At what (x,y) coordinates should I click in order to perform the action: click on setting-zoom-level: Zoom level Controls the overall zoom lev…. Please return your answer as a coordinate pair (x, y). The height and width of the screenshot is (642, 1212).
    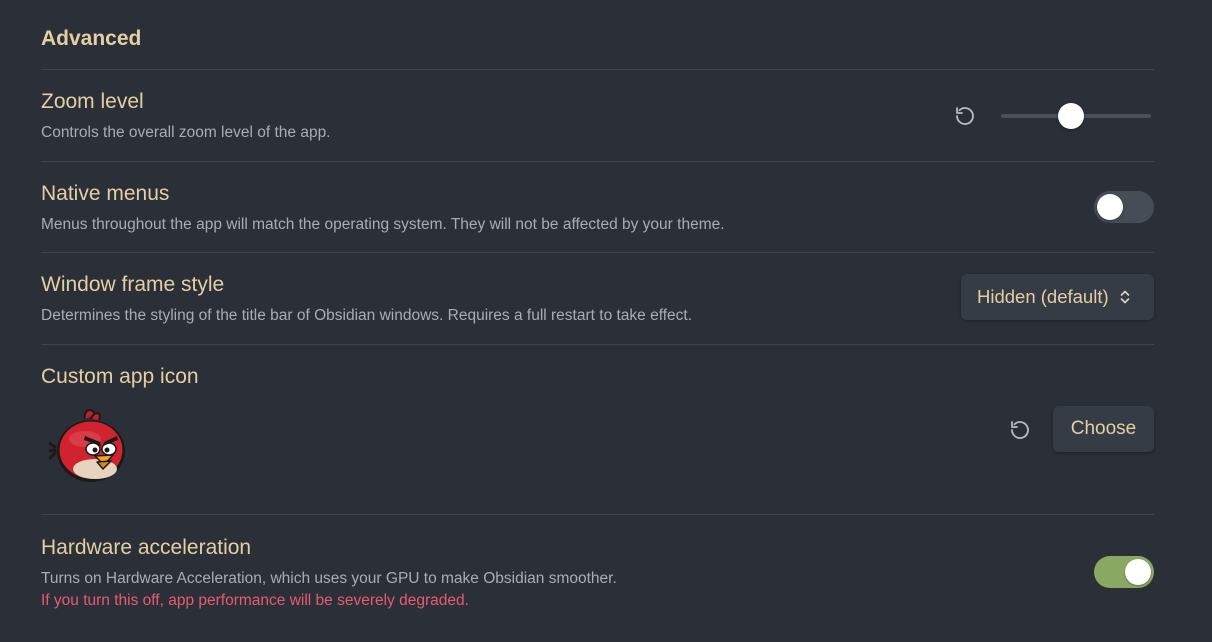
    Looking at the image, I should click on (597, 116).